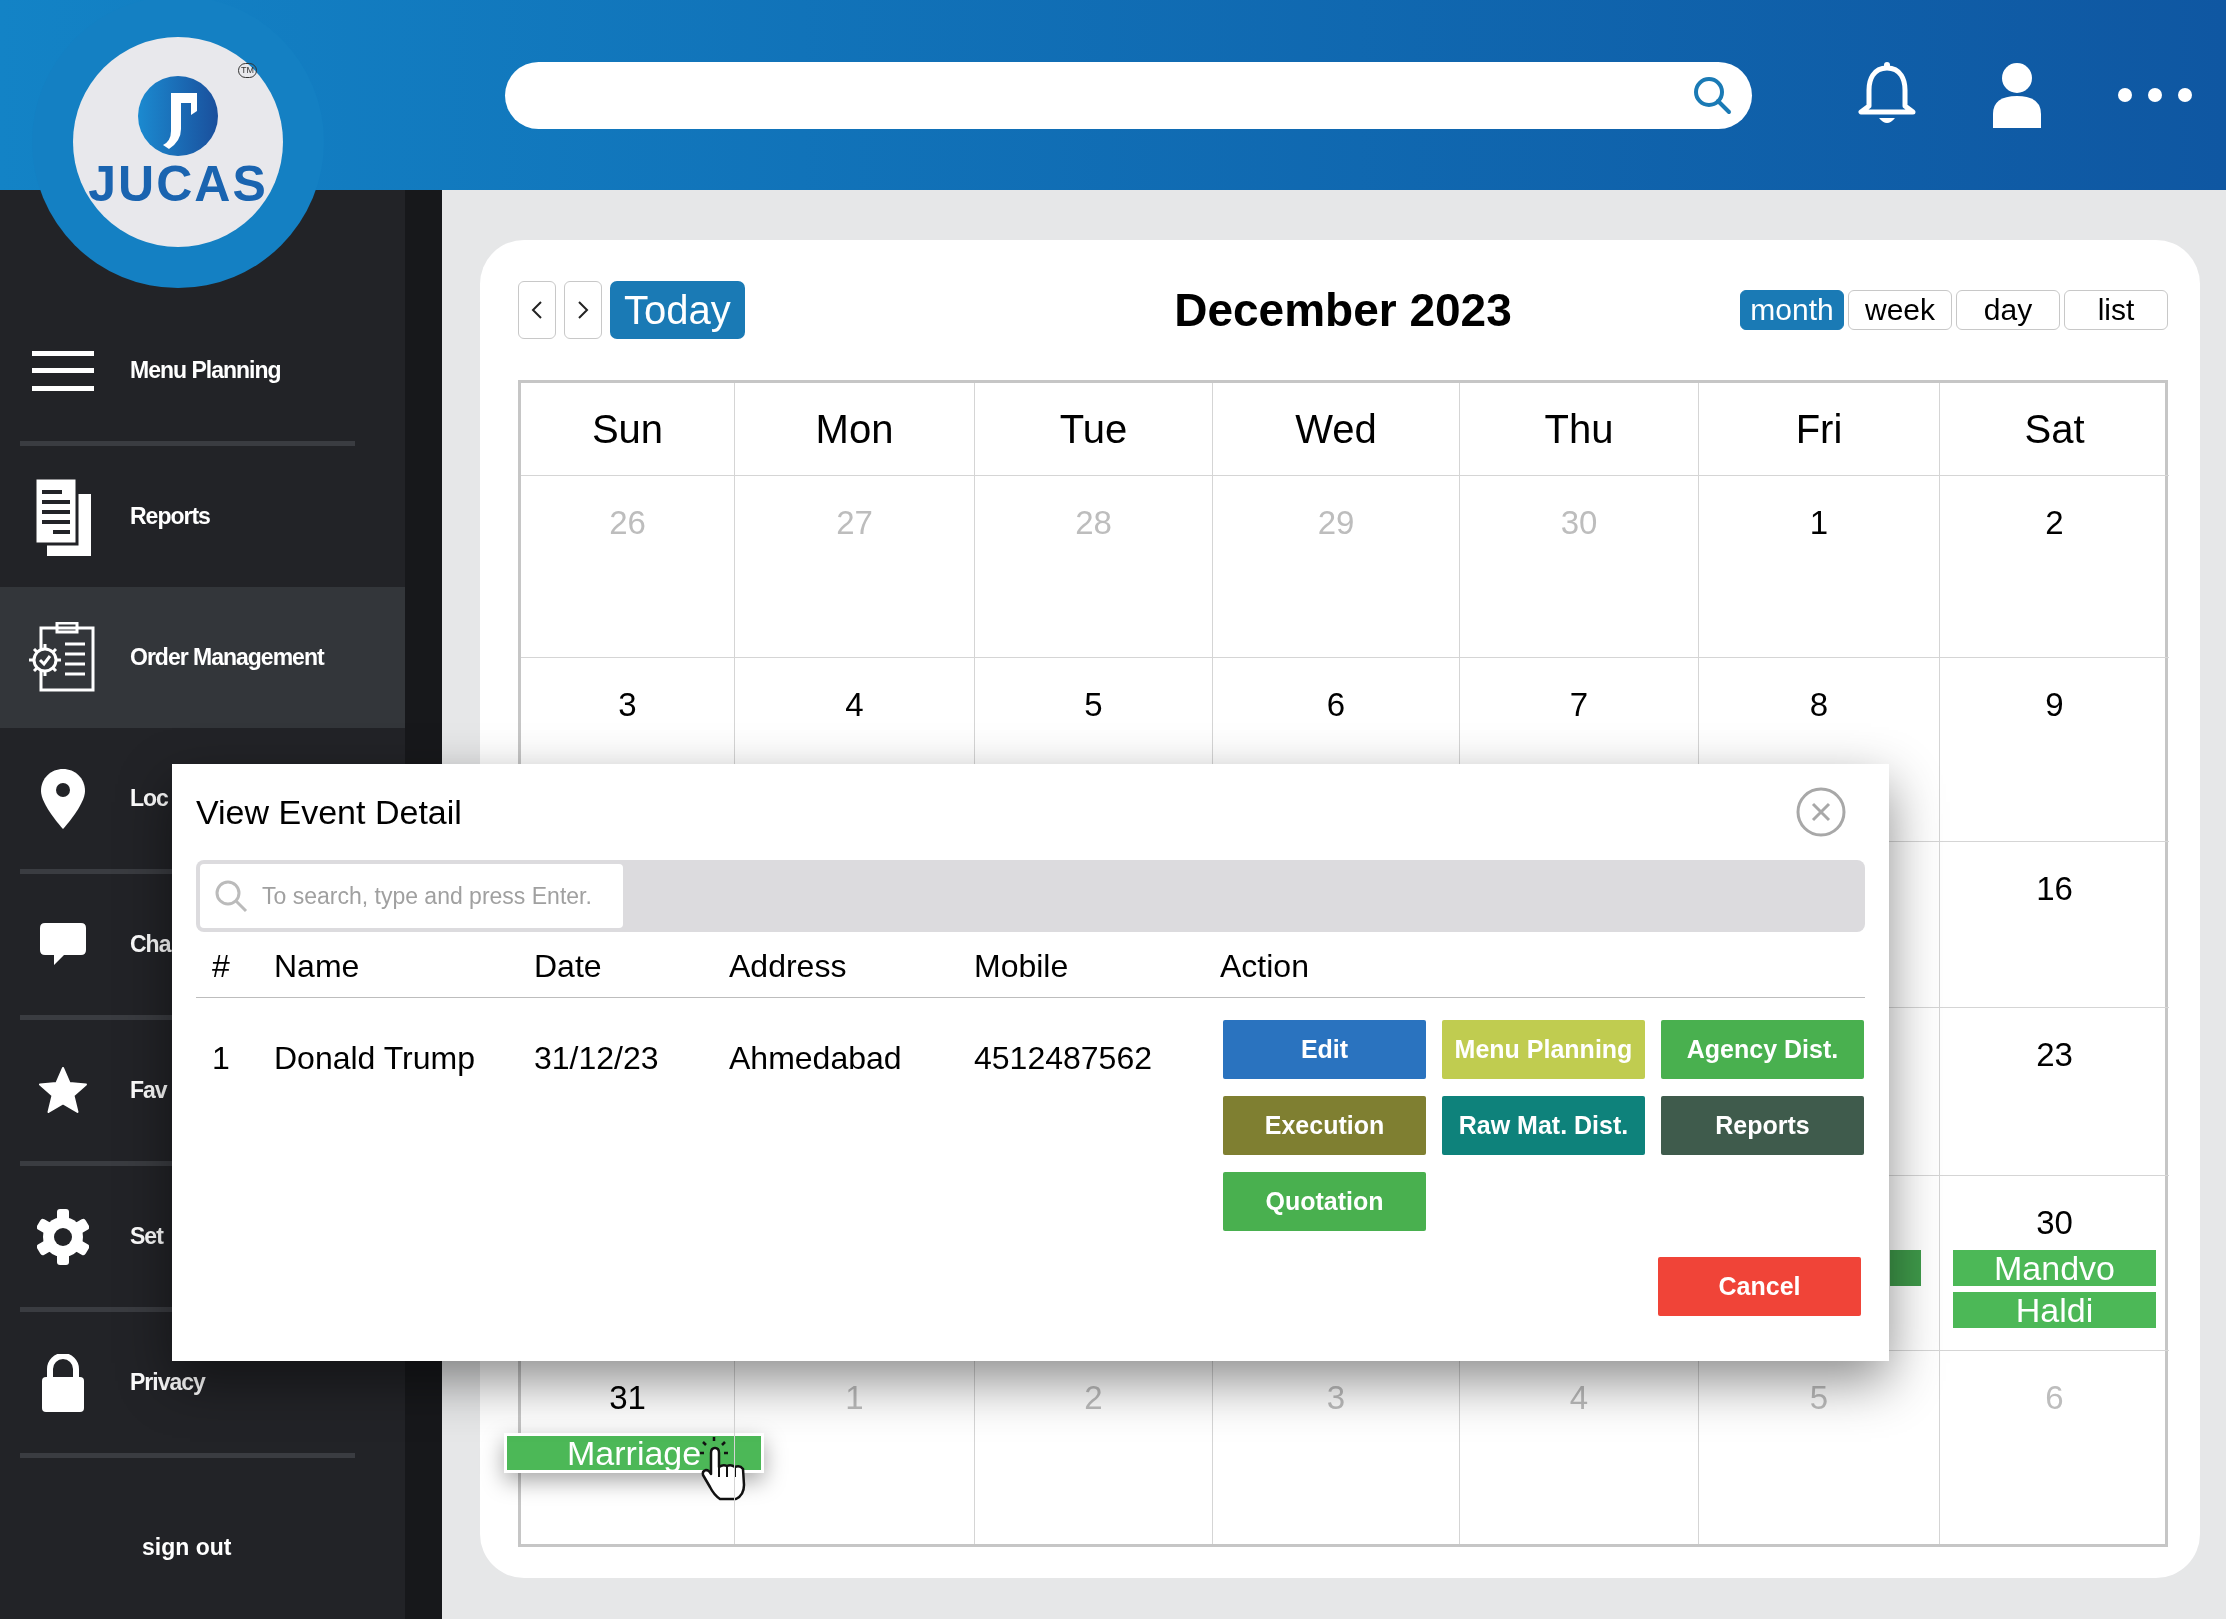 The height and width of the screenshot is (1619, 2226). Describe the element at coordinates (1093, 522) in the screenshot. I see `day-number: 28` at that location.